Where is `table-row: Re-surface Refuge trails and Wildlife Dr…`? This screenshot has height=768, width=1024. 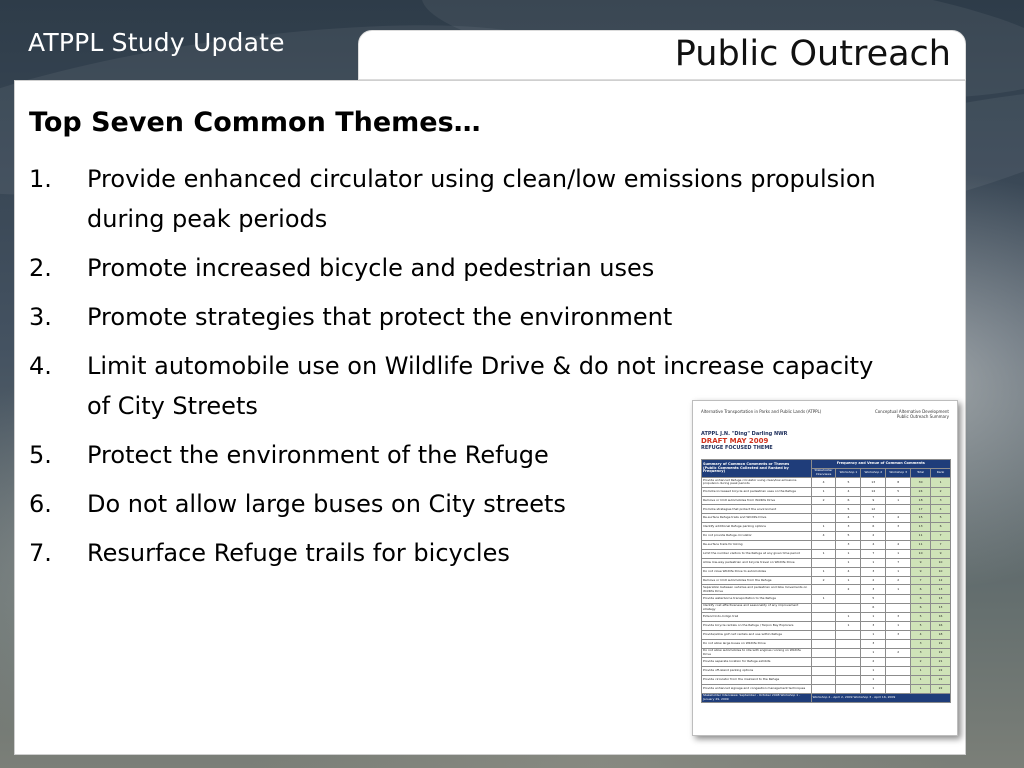 table-row: Re-surface Refuge trails and Wildlife Dr… is located at coordinates (826, 518).